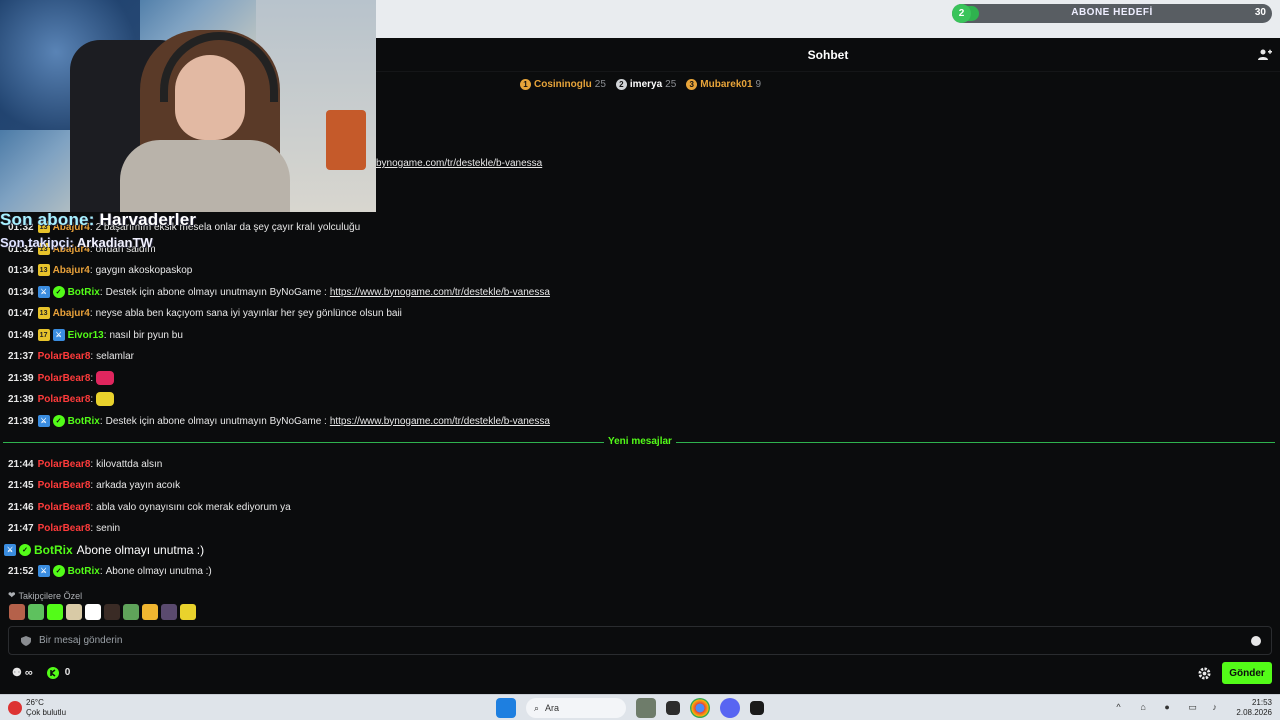 The height and width of the screenshot is (720, 1280). I want to click on last-follower-name: ArkadianTW, so click(114, 242).